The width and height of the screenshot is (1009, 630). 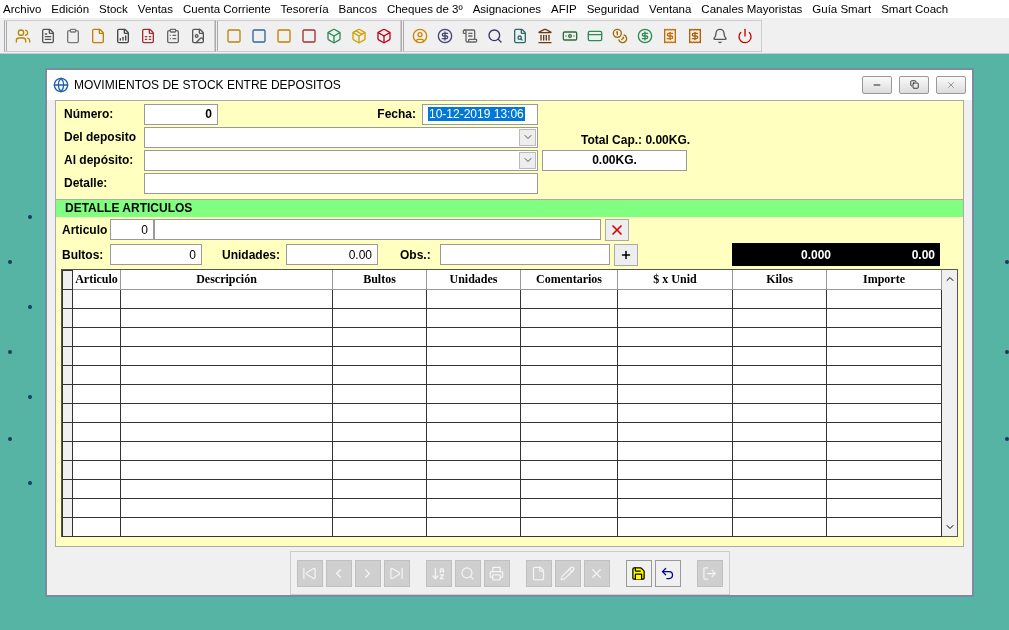 What do you see at coordinates (507, 9) in the screenshot?
I see `menu-item: Asignaciones` at bounding box center [507, 9].